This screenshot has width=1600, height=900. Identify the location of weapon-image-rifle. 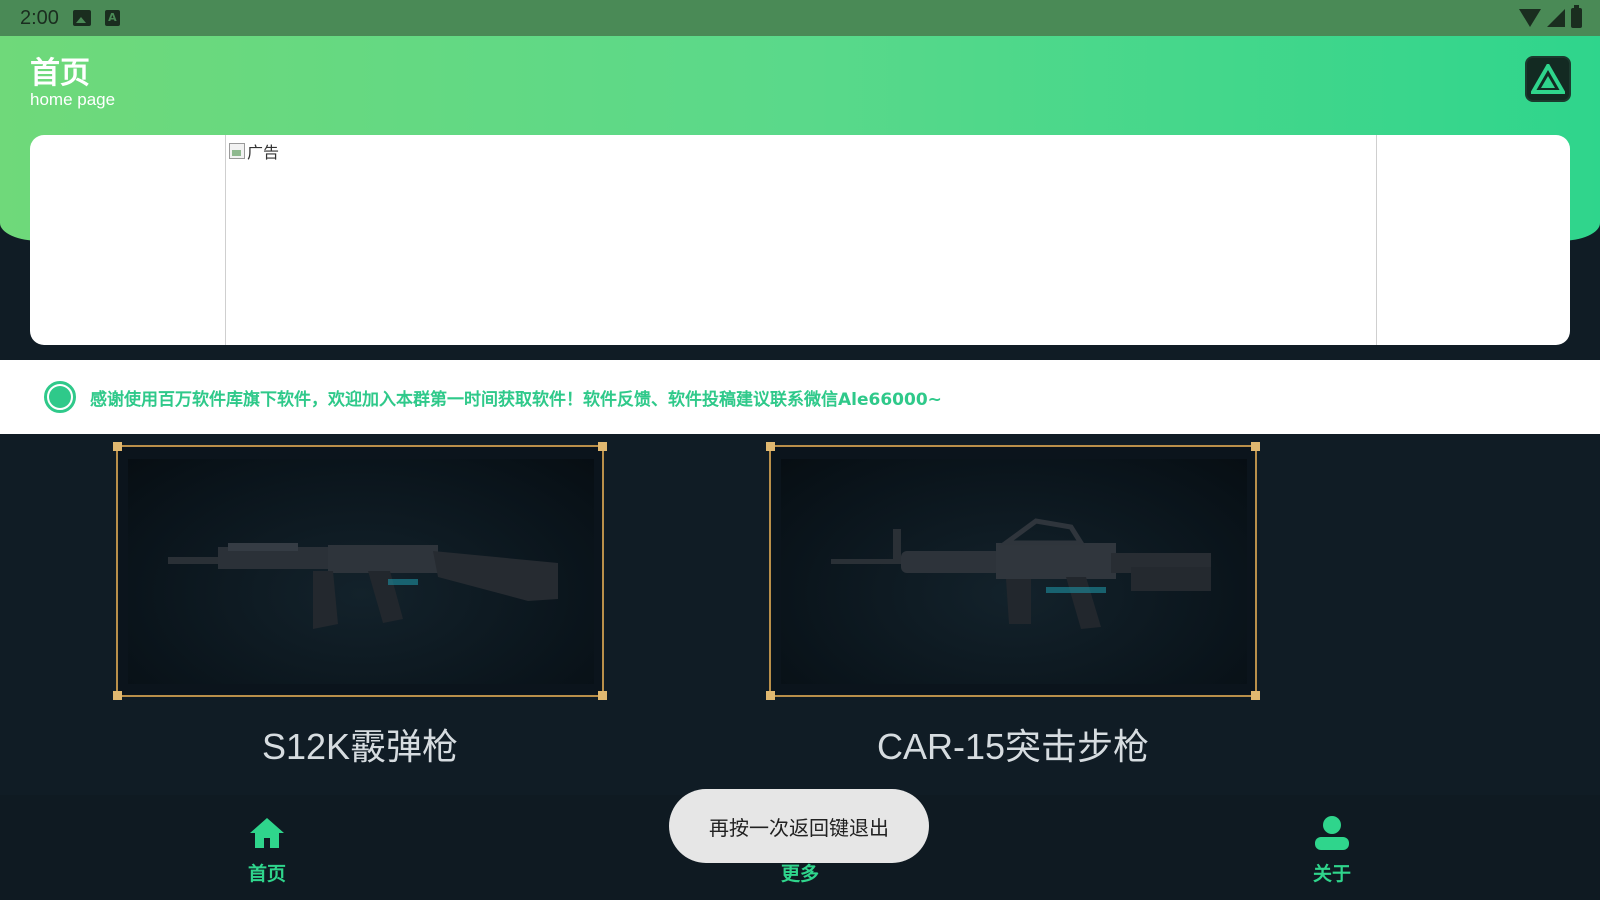
(1014, 571).